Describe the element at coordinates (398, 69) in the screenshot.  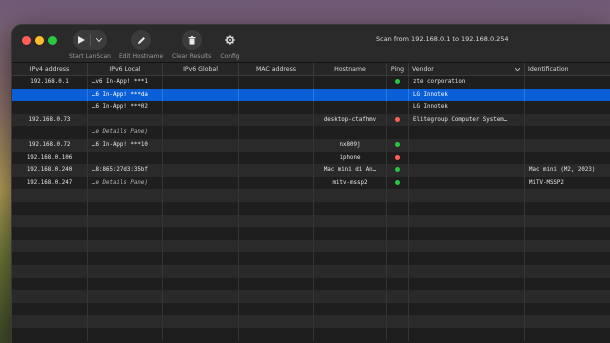
I see `column-header-ping: Ping` at that location.